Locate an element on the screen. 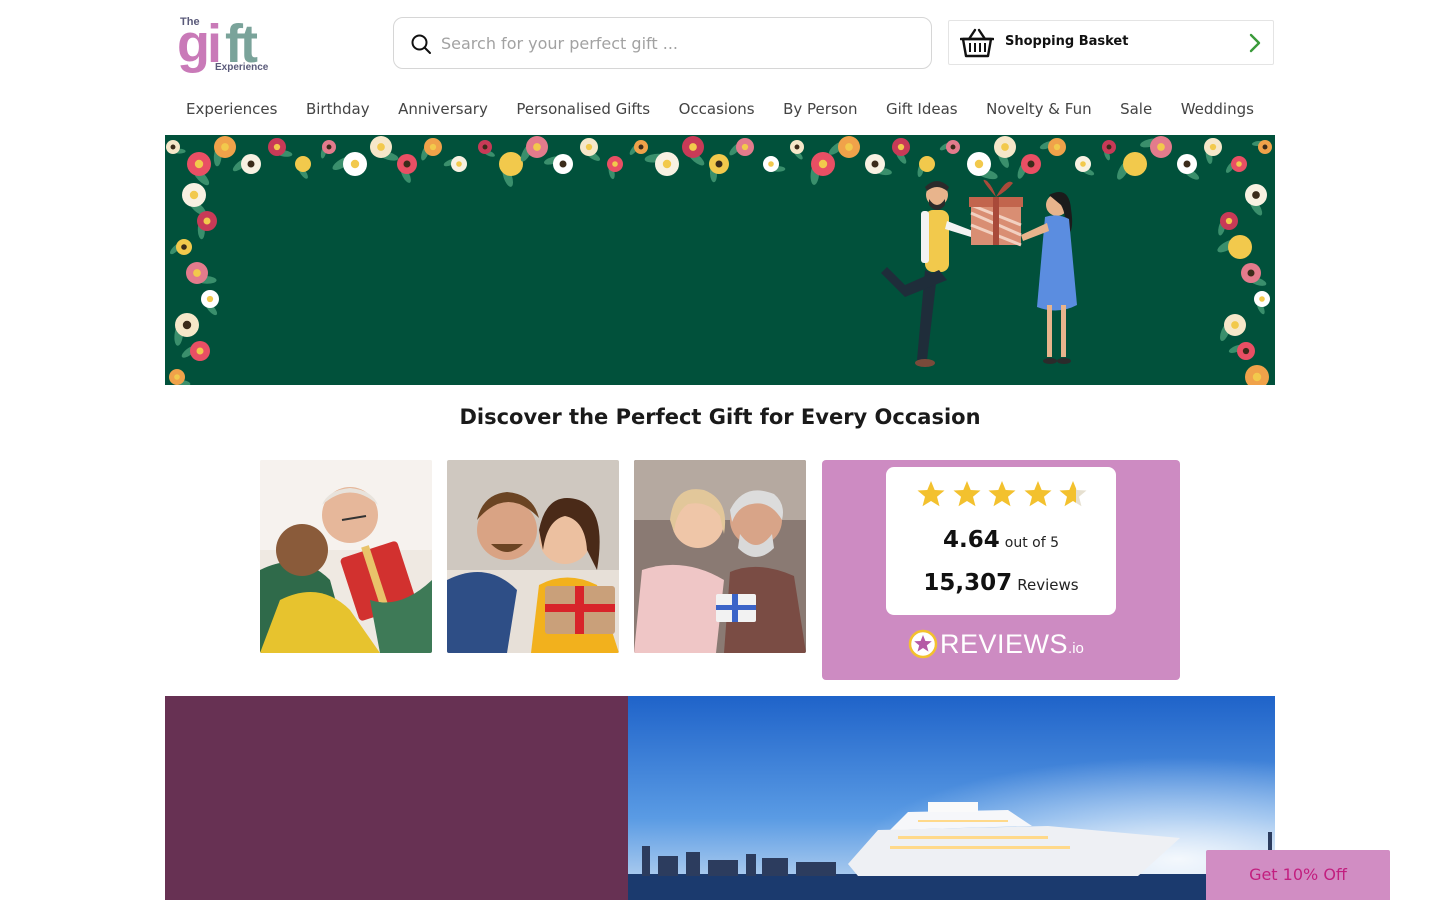 This screenshot has width=1440, height=900. get-discount-button: Get 10% Off is located at coordinates (1298, 875).